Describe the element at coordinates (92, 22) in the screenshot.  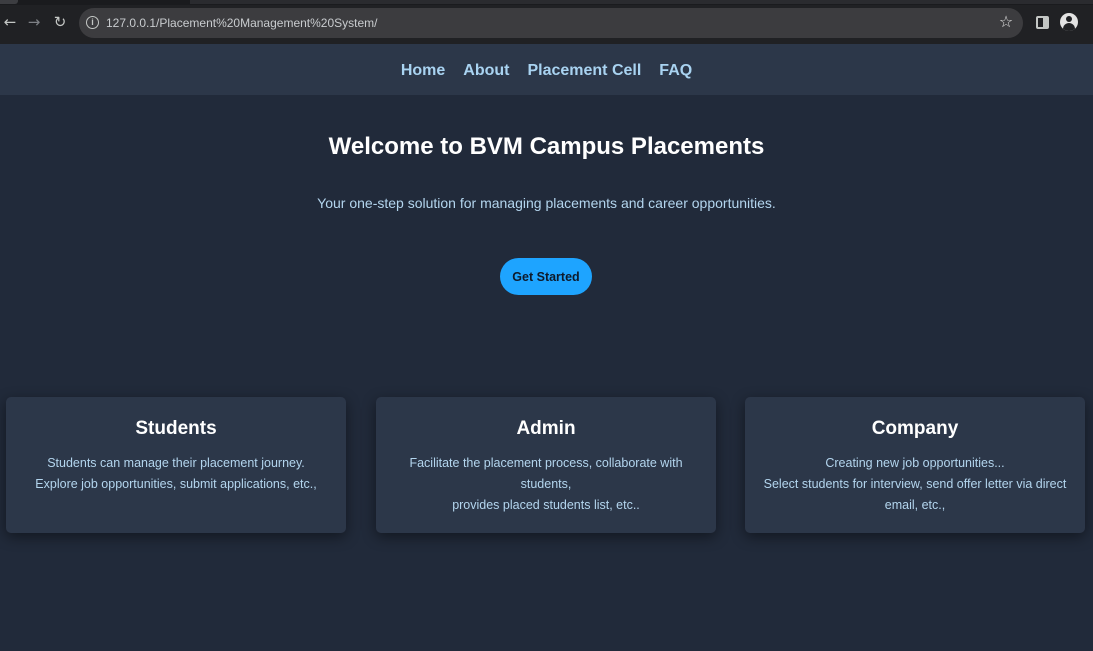
I see `site-info-icon: i` at that location.